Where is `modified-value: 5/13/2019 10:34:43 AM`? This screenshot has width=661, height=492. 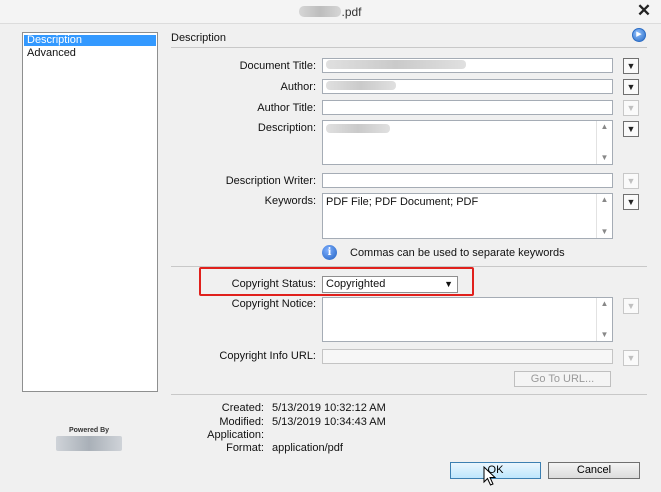 modified-value: 5/13/2019 10:34:43 AM is located at coordinates (329, 422).